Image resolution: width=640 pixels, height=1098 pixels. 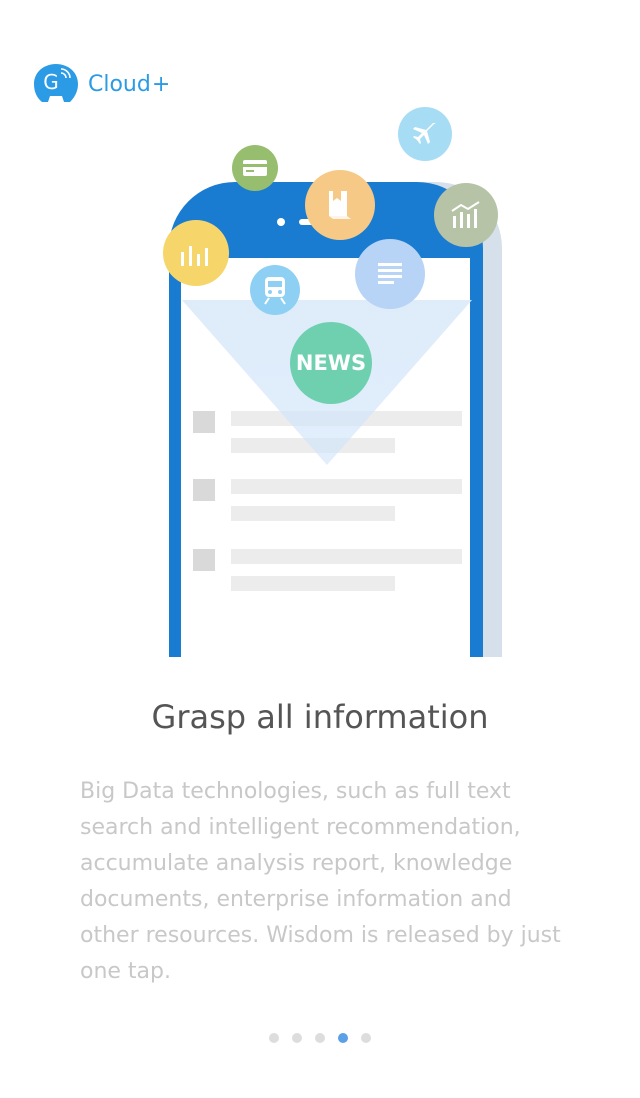 I want to click on train-icon, so click(x=275, y=291).